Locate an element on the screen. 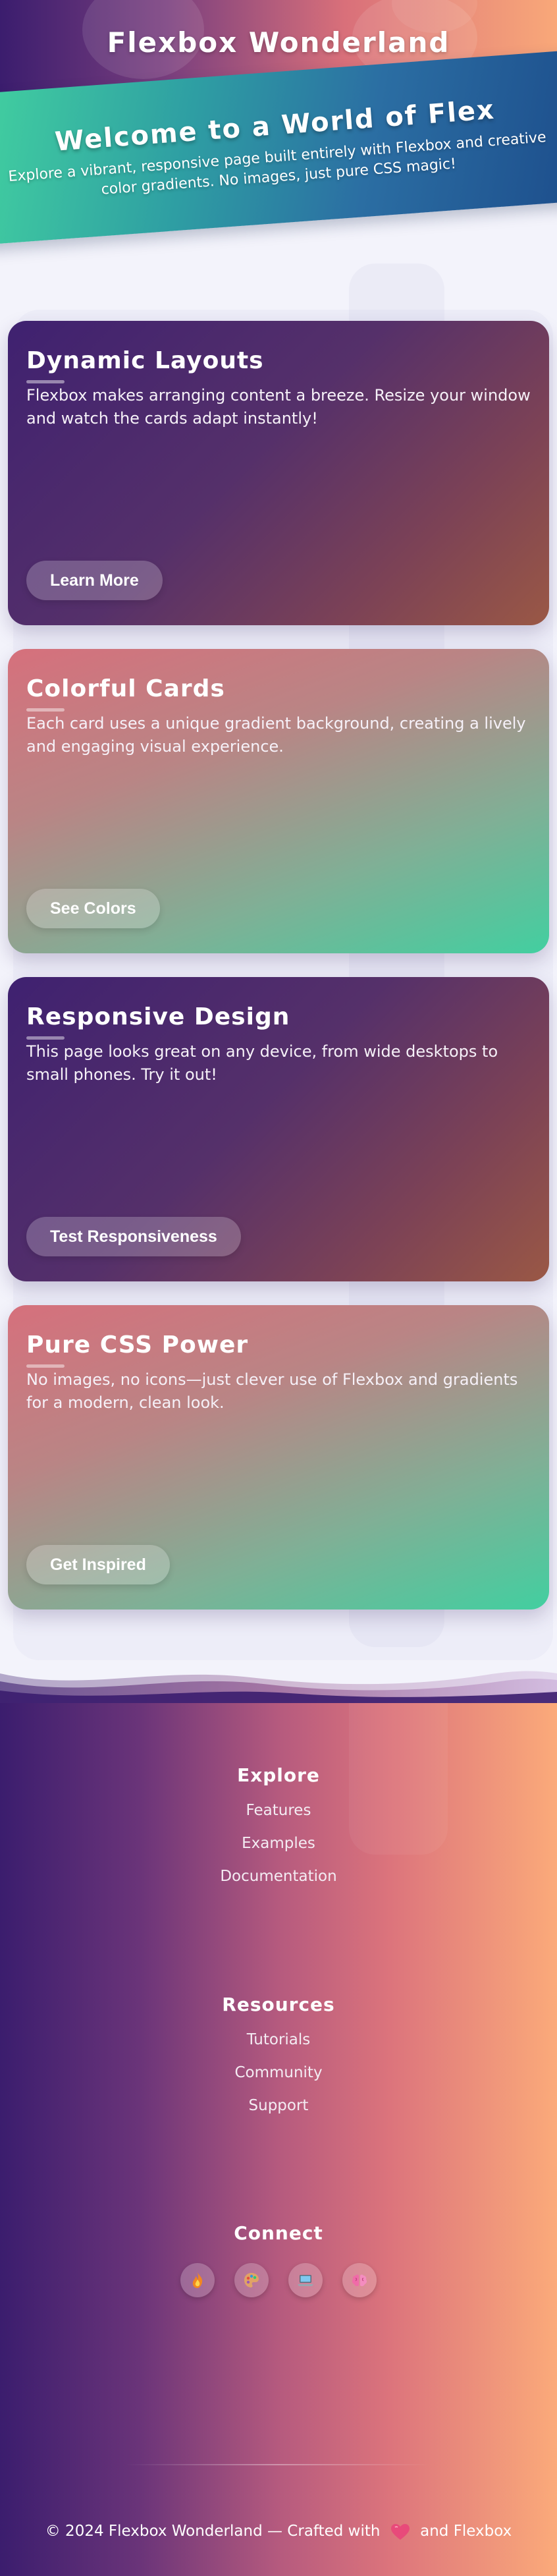 The width and height of the screenshot is (557, 2576). fire-icon is located at coordinates (197, 2280).